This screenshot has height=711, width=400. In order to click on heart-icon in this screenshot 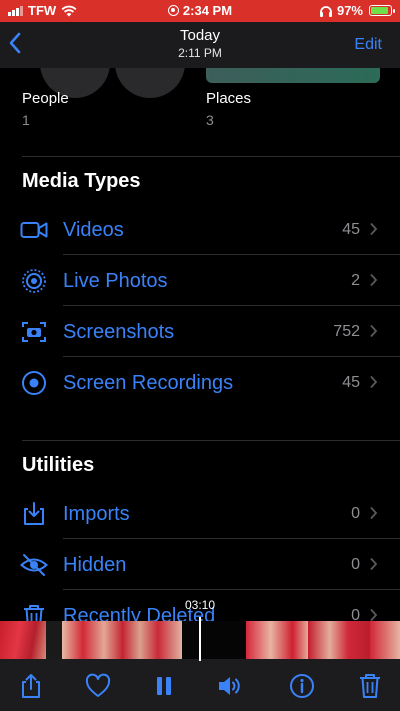, I will do `click(98, 686)`.